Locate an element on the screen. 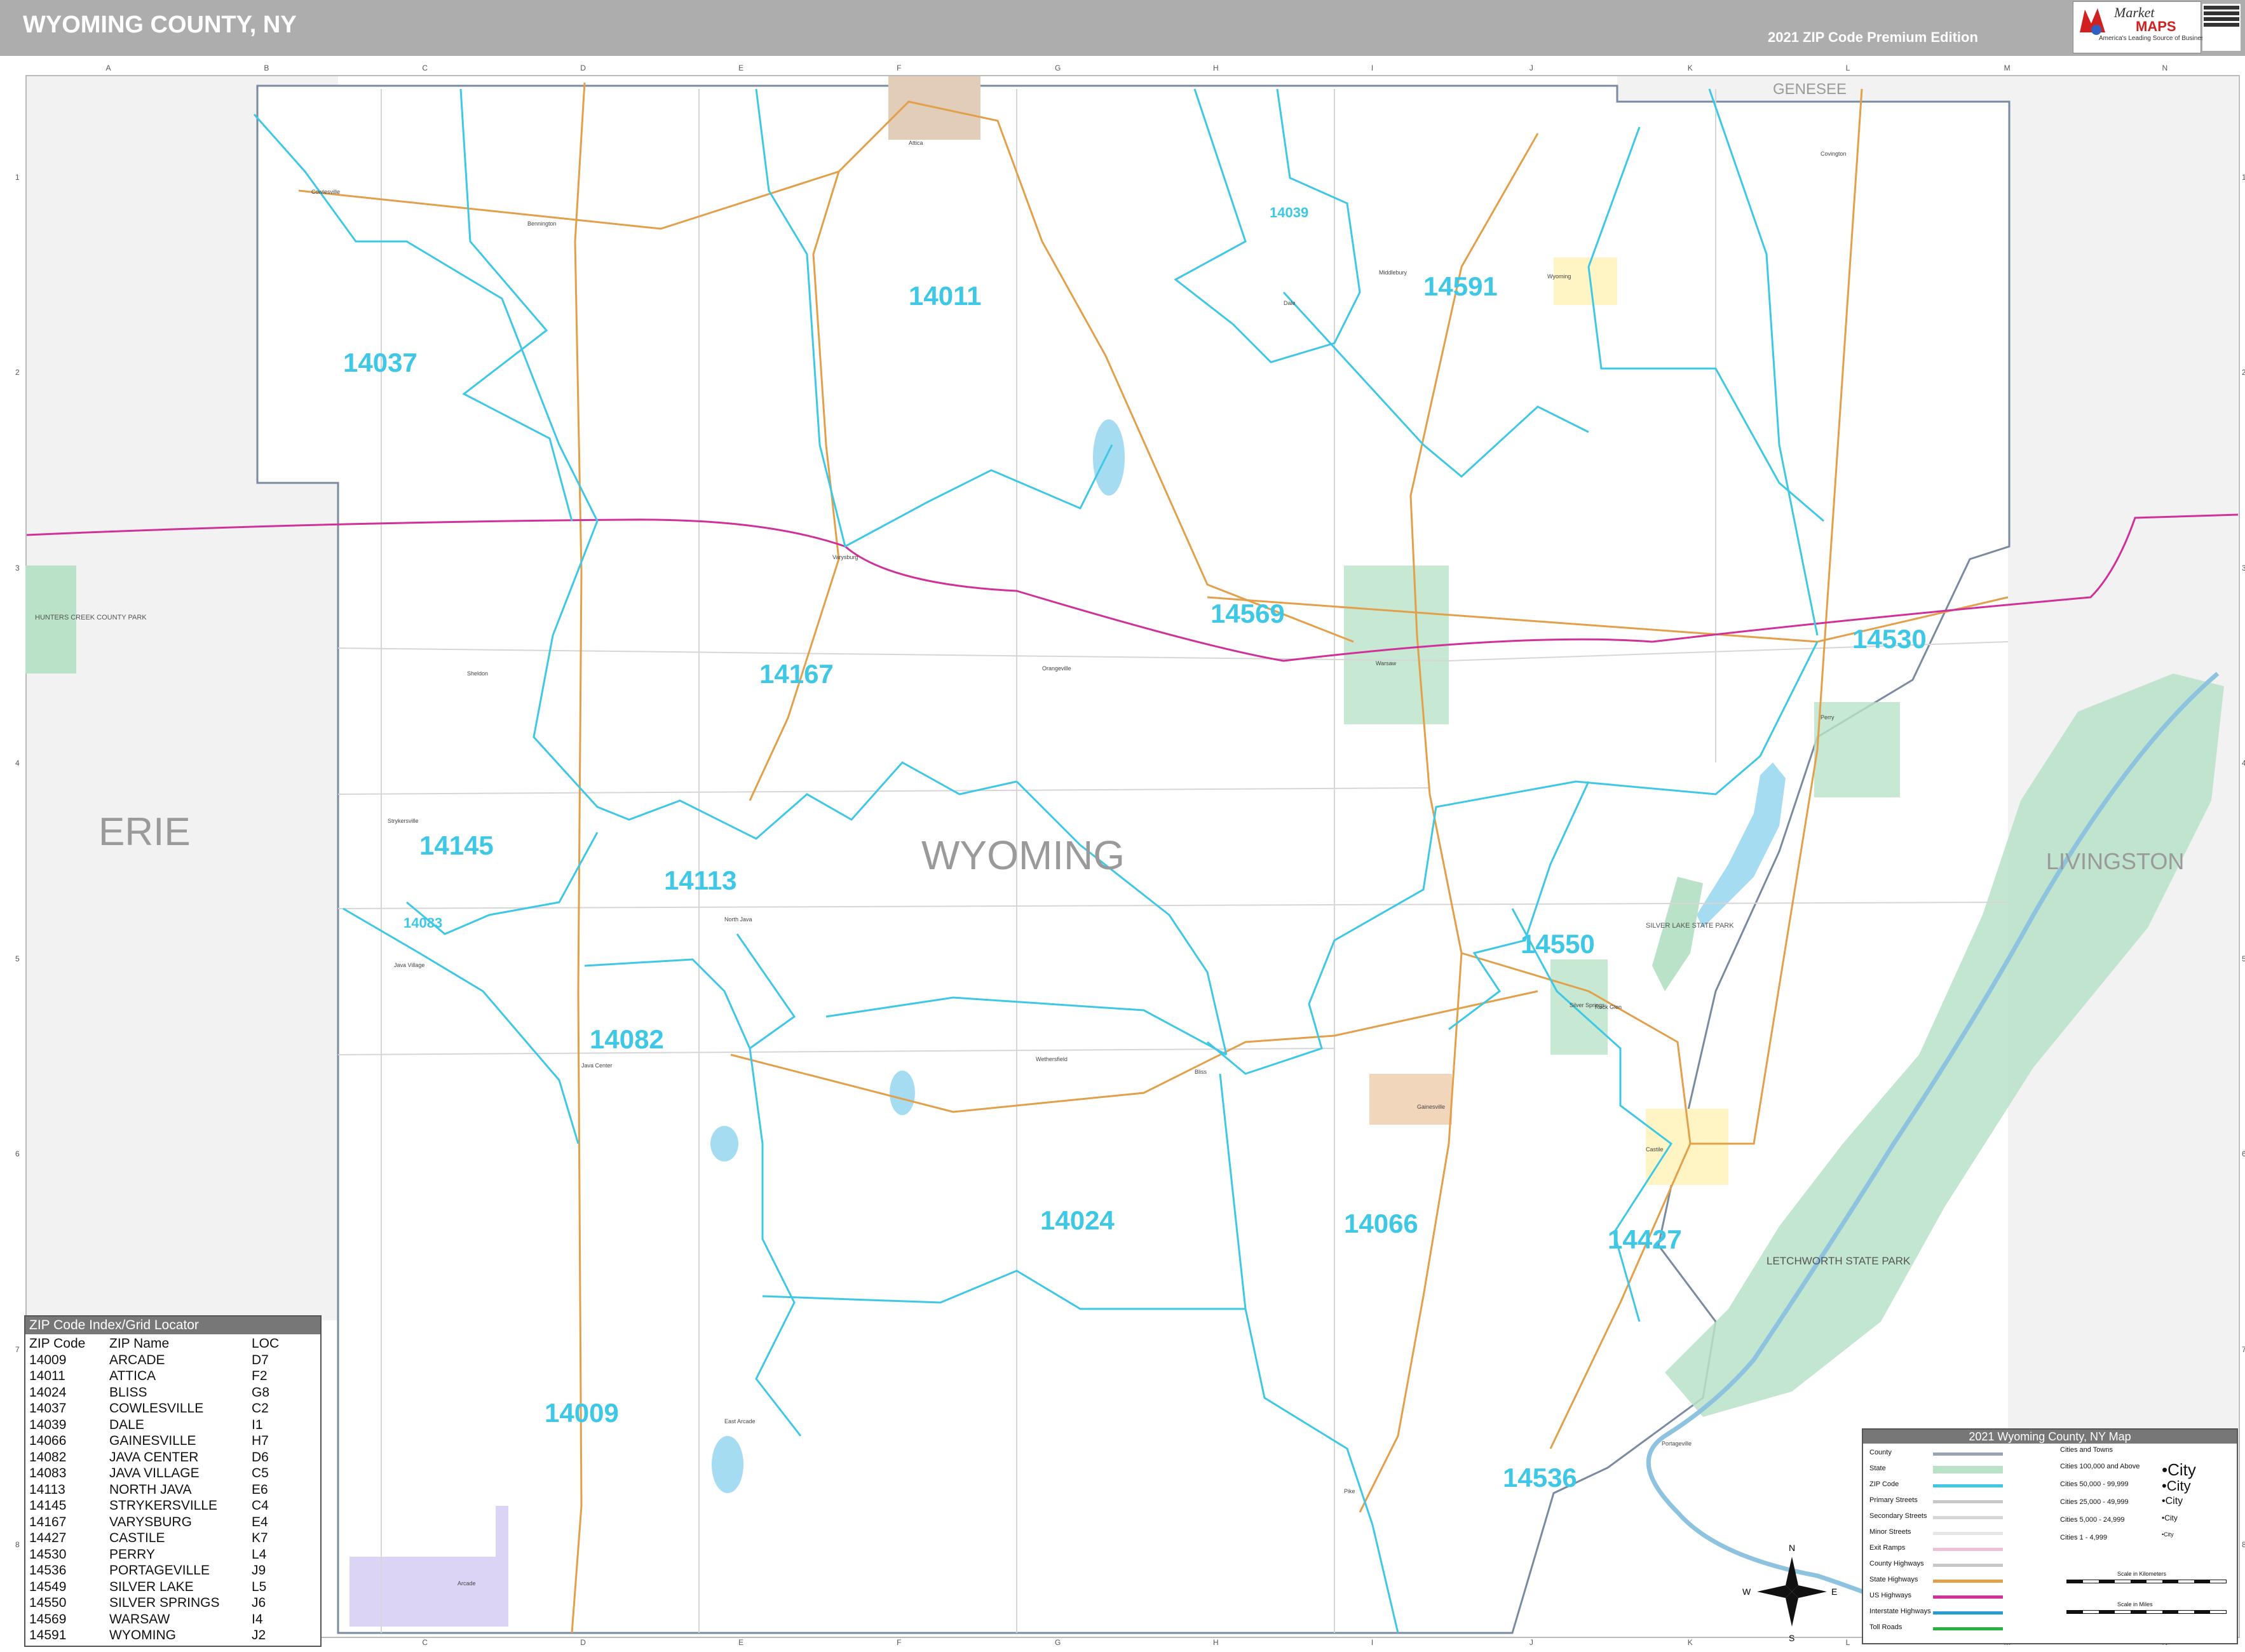 This screenshot has width=2245, height=1652. zip-code-label: 14066 is located at coordinates (1381, 1224).